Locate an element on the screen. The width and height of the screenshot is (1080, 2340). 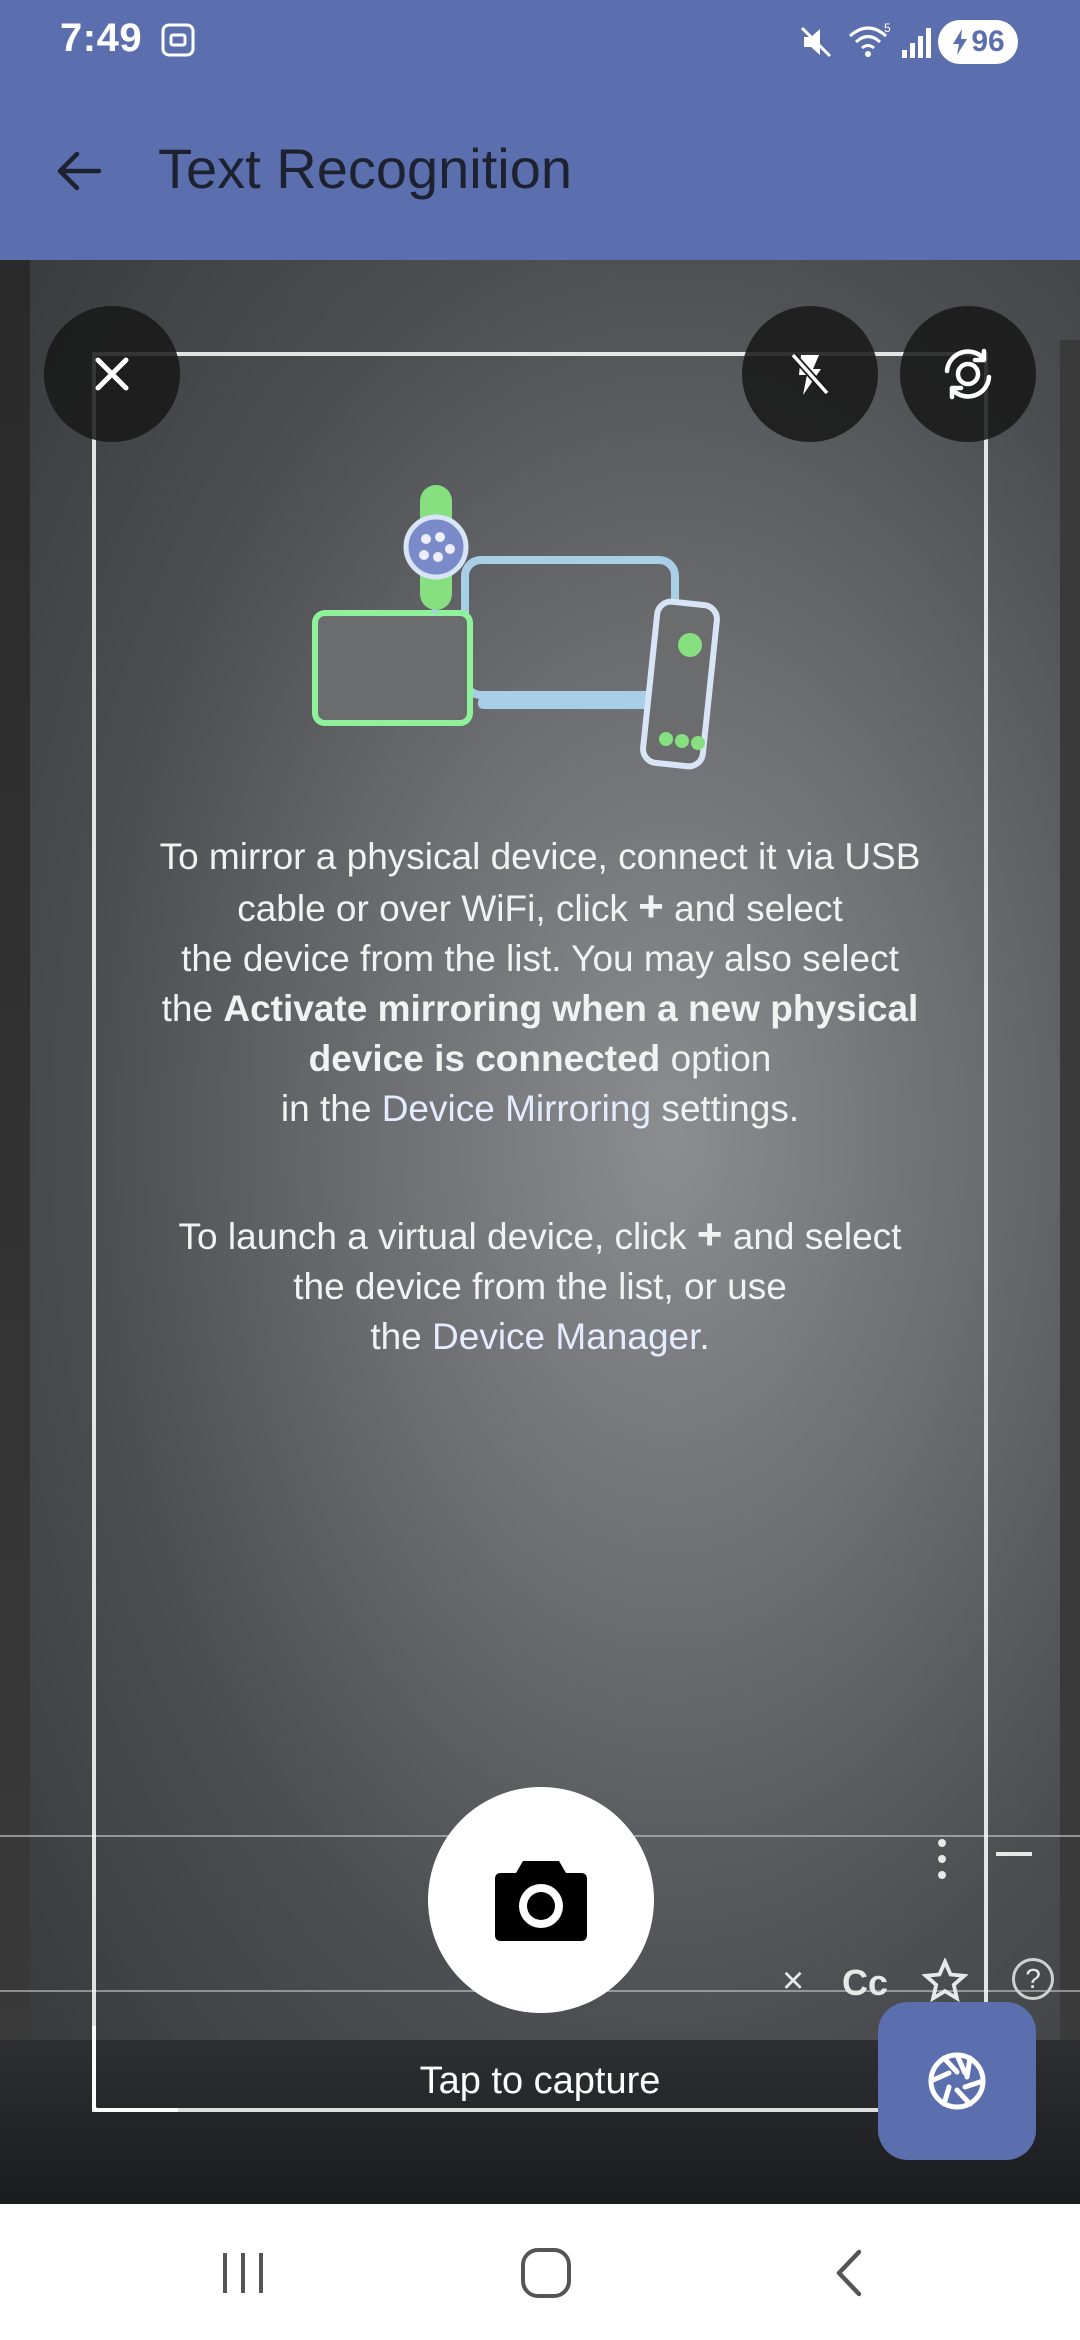
recents-button is located at coordinates (243, 2273).